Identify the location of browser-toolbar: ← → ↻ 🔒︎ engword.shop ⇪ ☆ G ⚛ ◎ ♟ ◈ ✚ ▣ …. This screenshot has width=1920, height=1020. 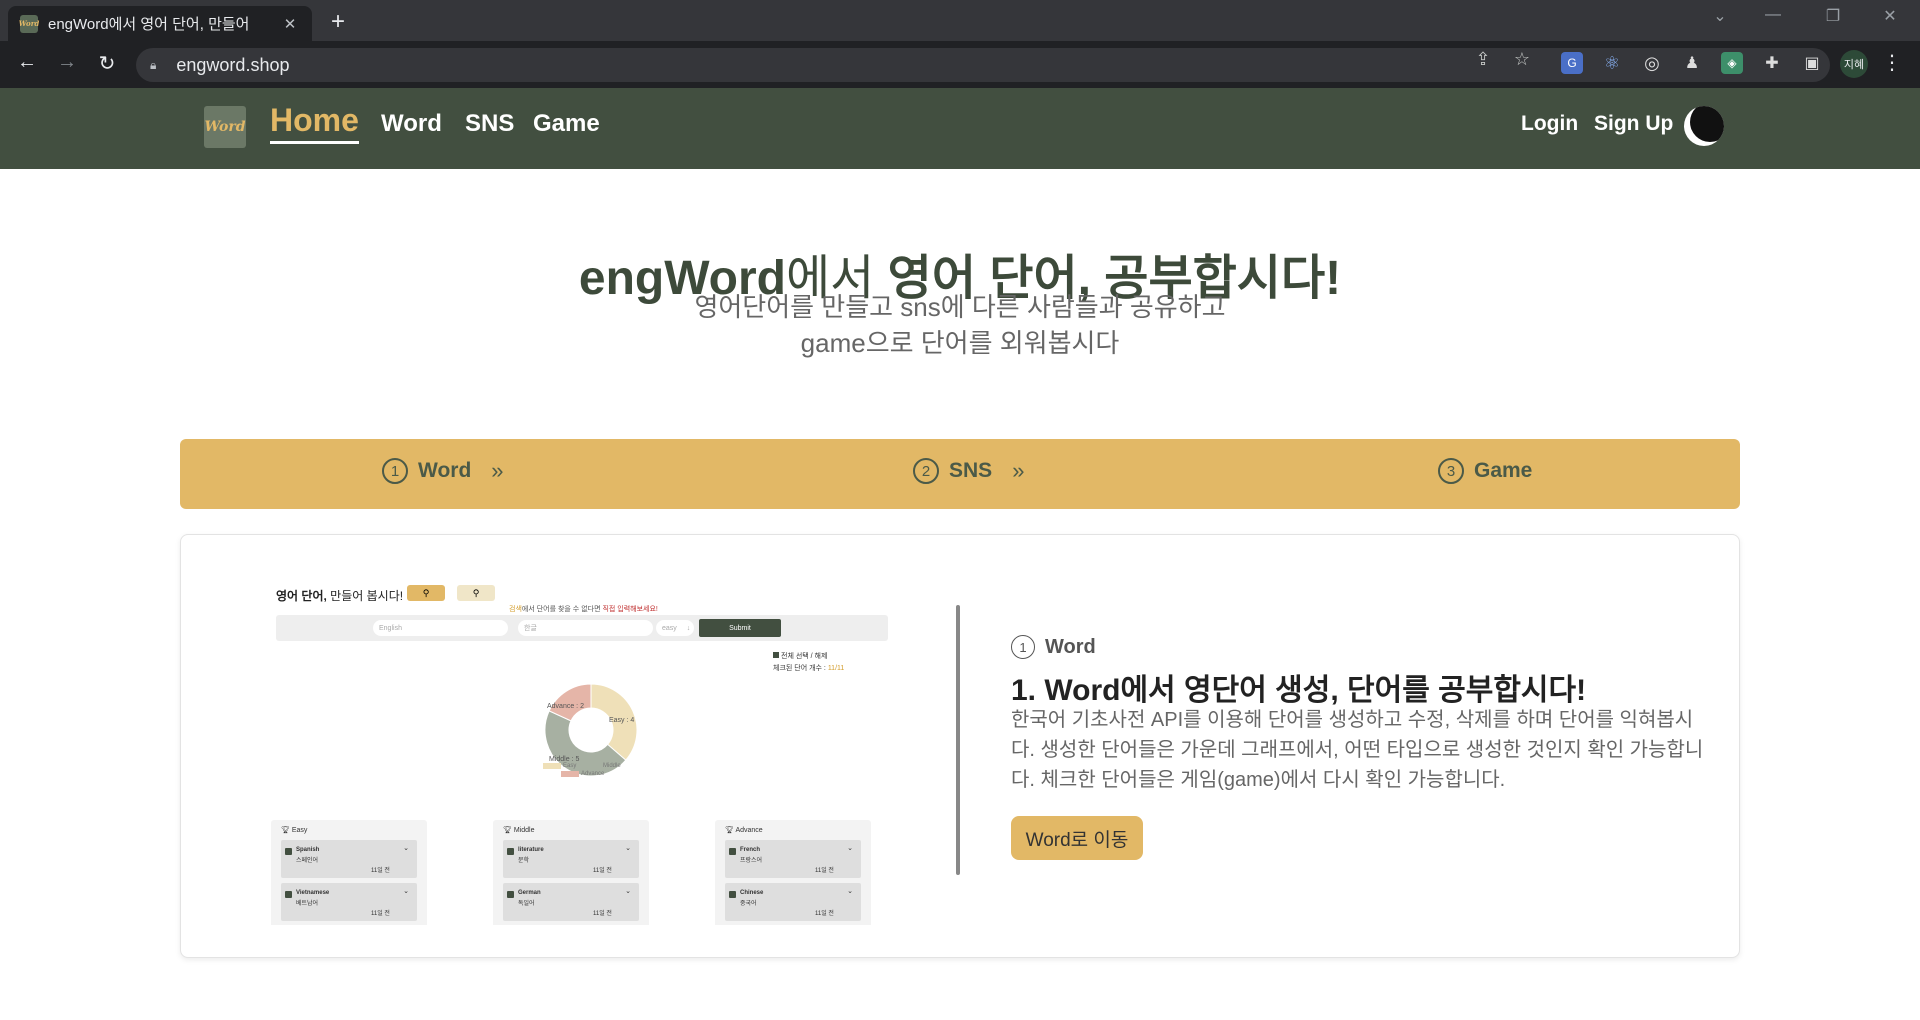
(960, 64).